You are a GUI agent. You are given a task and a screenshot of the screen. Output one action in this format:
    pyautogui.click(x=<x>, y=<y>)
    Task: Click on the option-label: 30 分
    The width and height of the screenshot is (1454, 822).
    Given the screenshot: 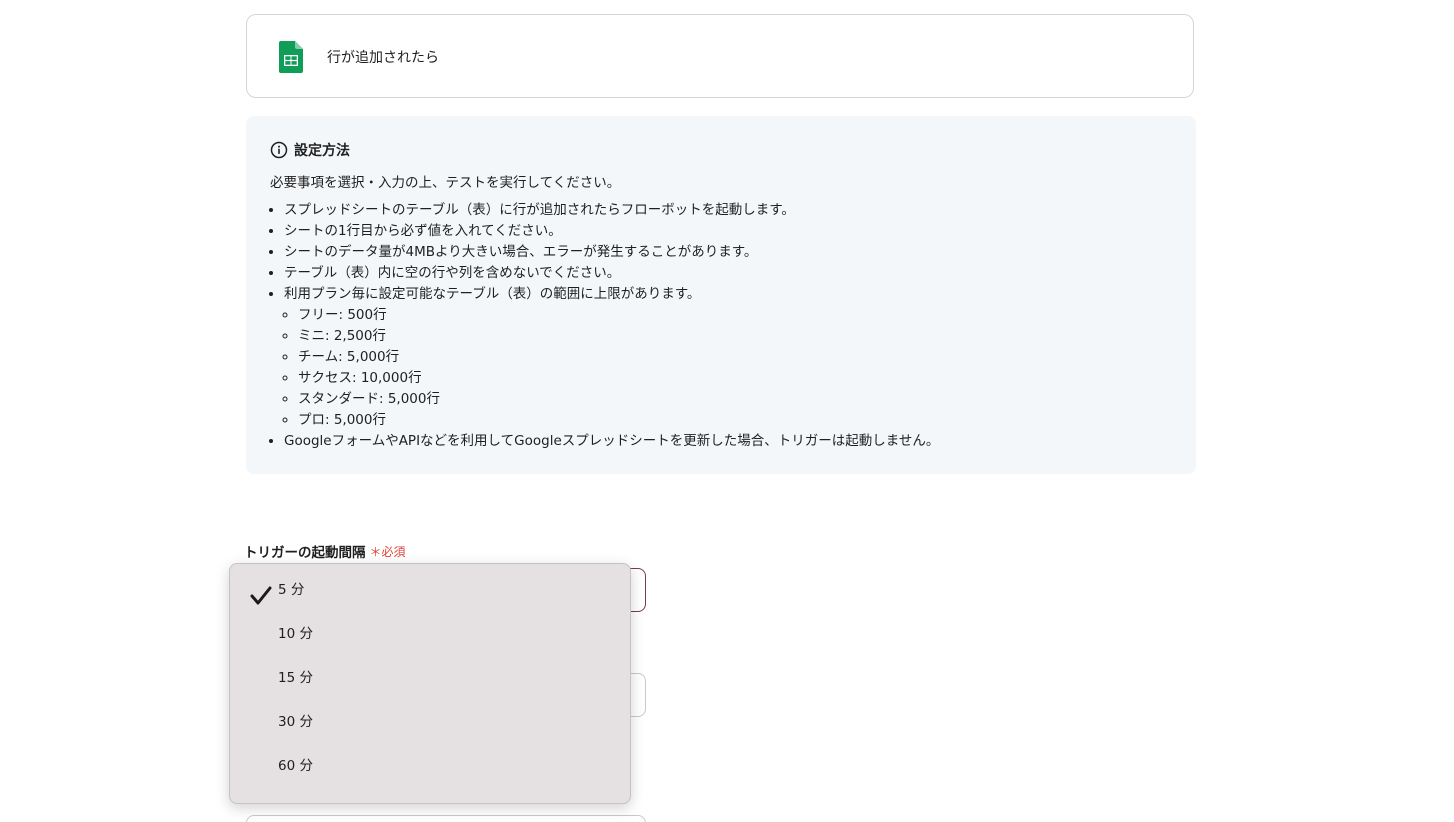 What is the action you would take?
    pyautogui.click(x=295, y=722)
    